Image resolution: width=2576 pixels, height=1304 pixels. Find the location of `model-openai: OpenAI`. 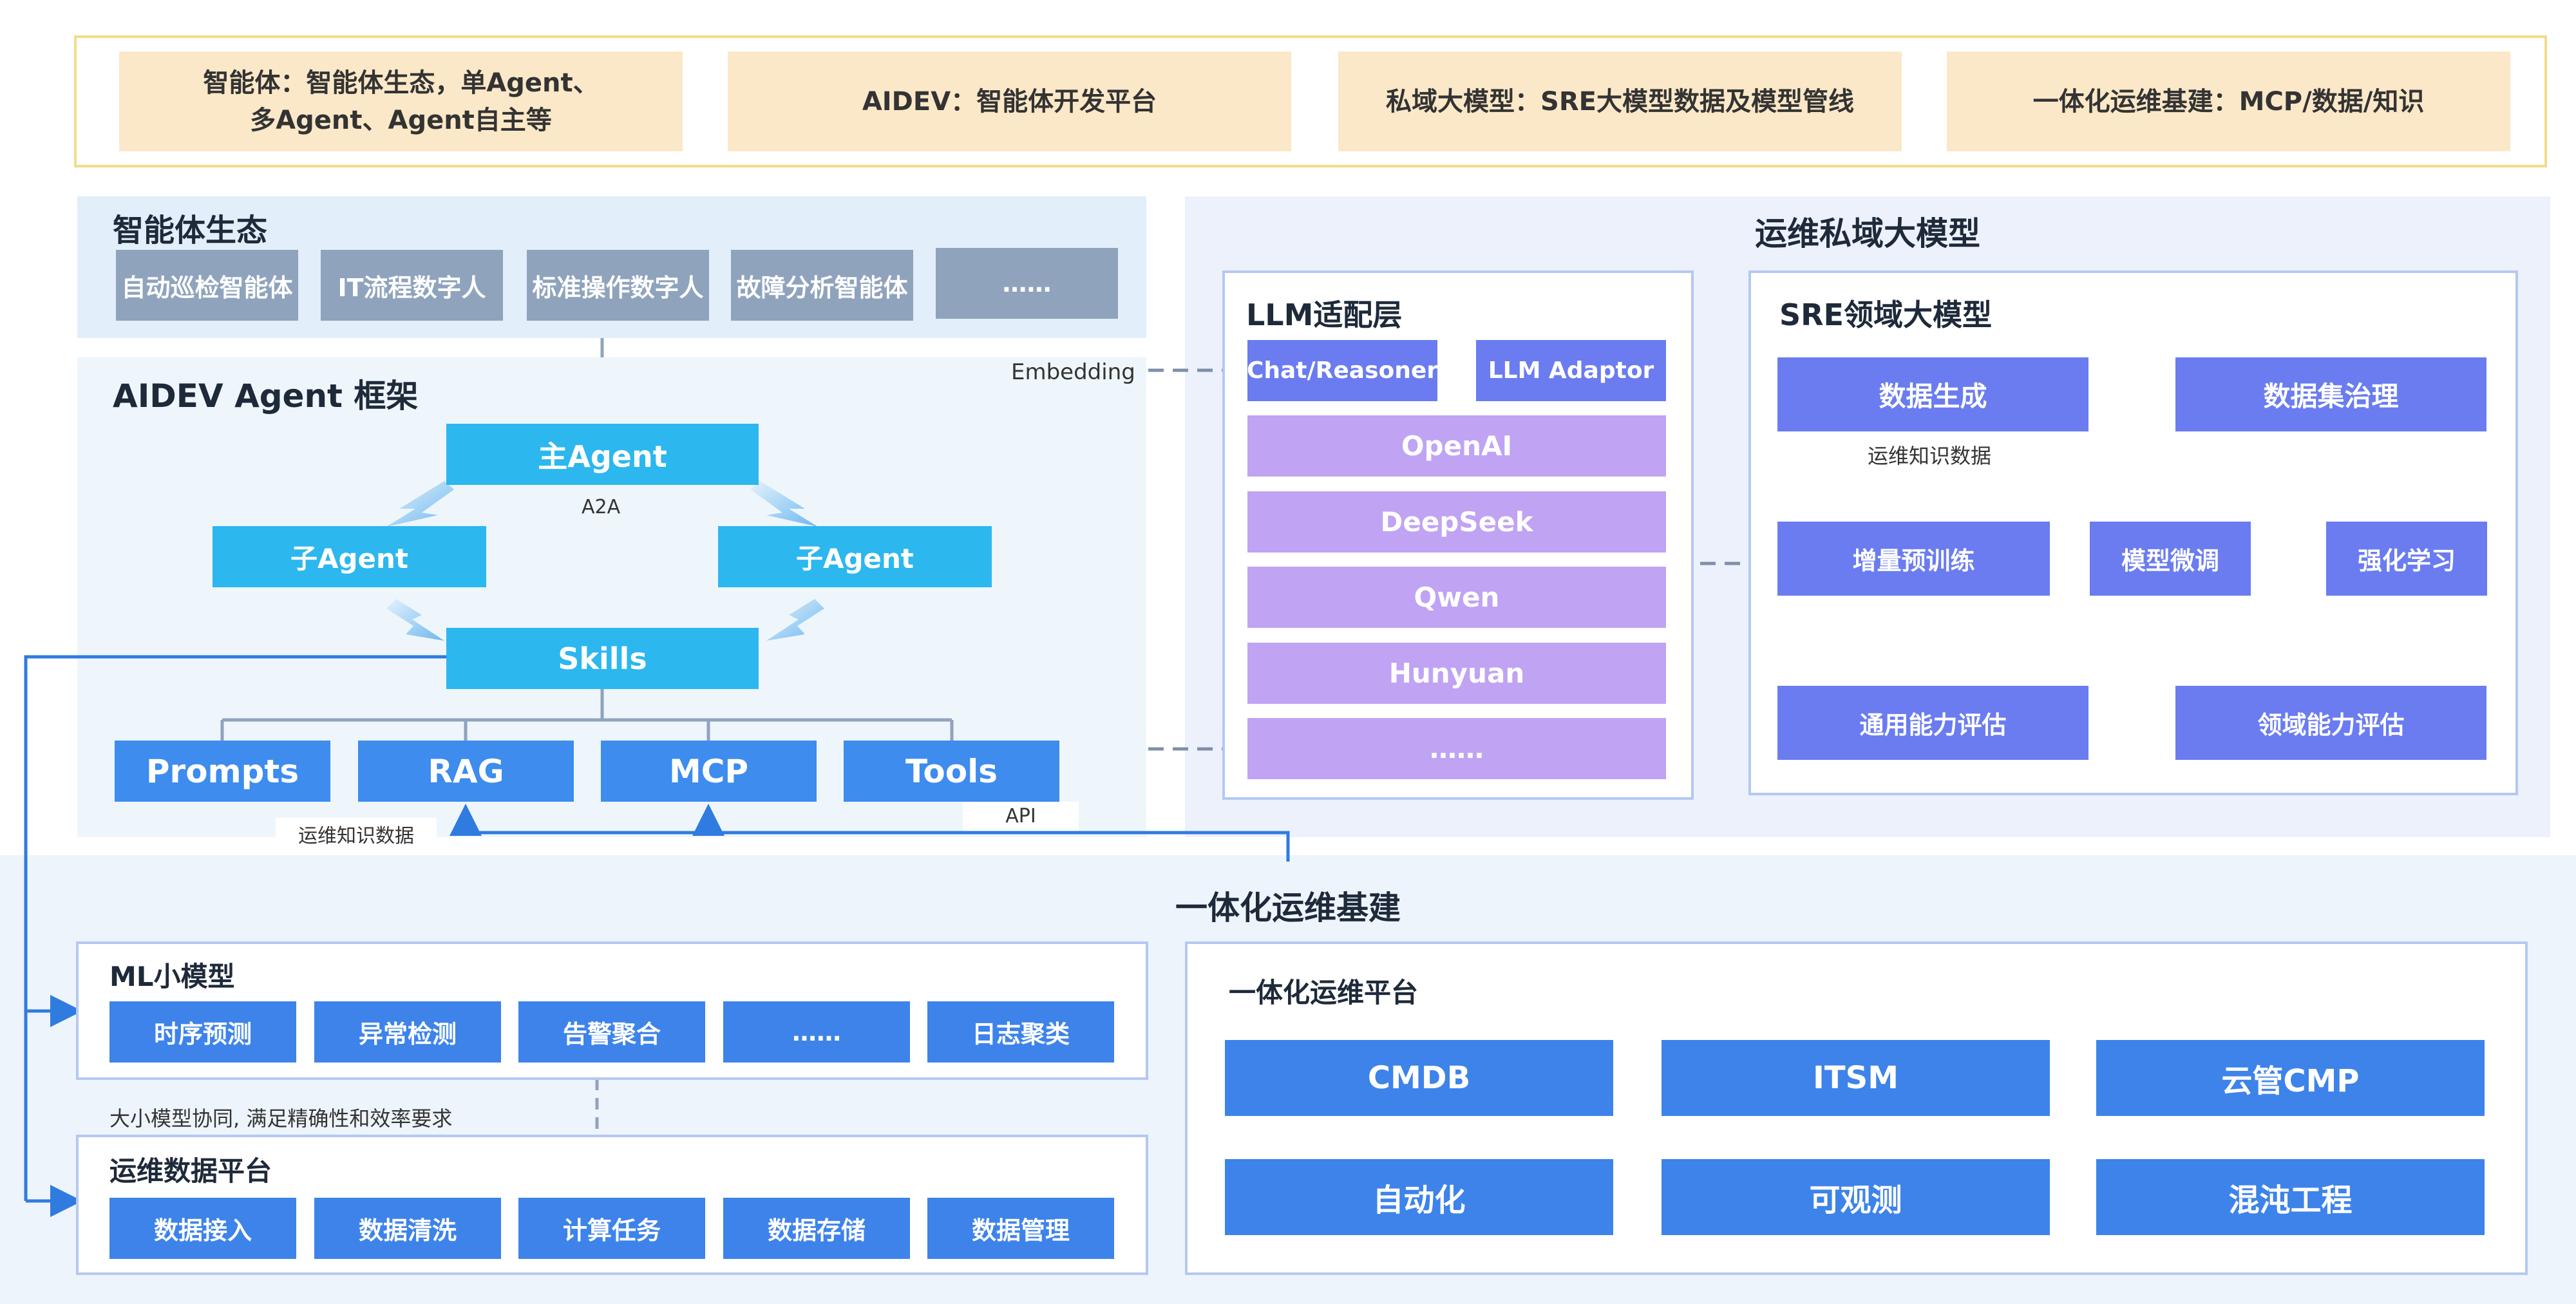

model-openai: OpenAI is located at coordinates (1457, 446).